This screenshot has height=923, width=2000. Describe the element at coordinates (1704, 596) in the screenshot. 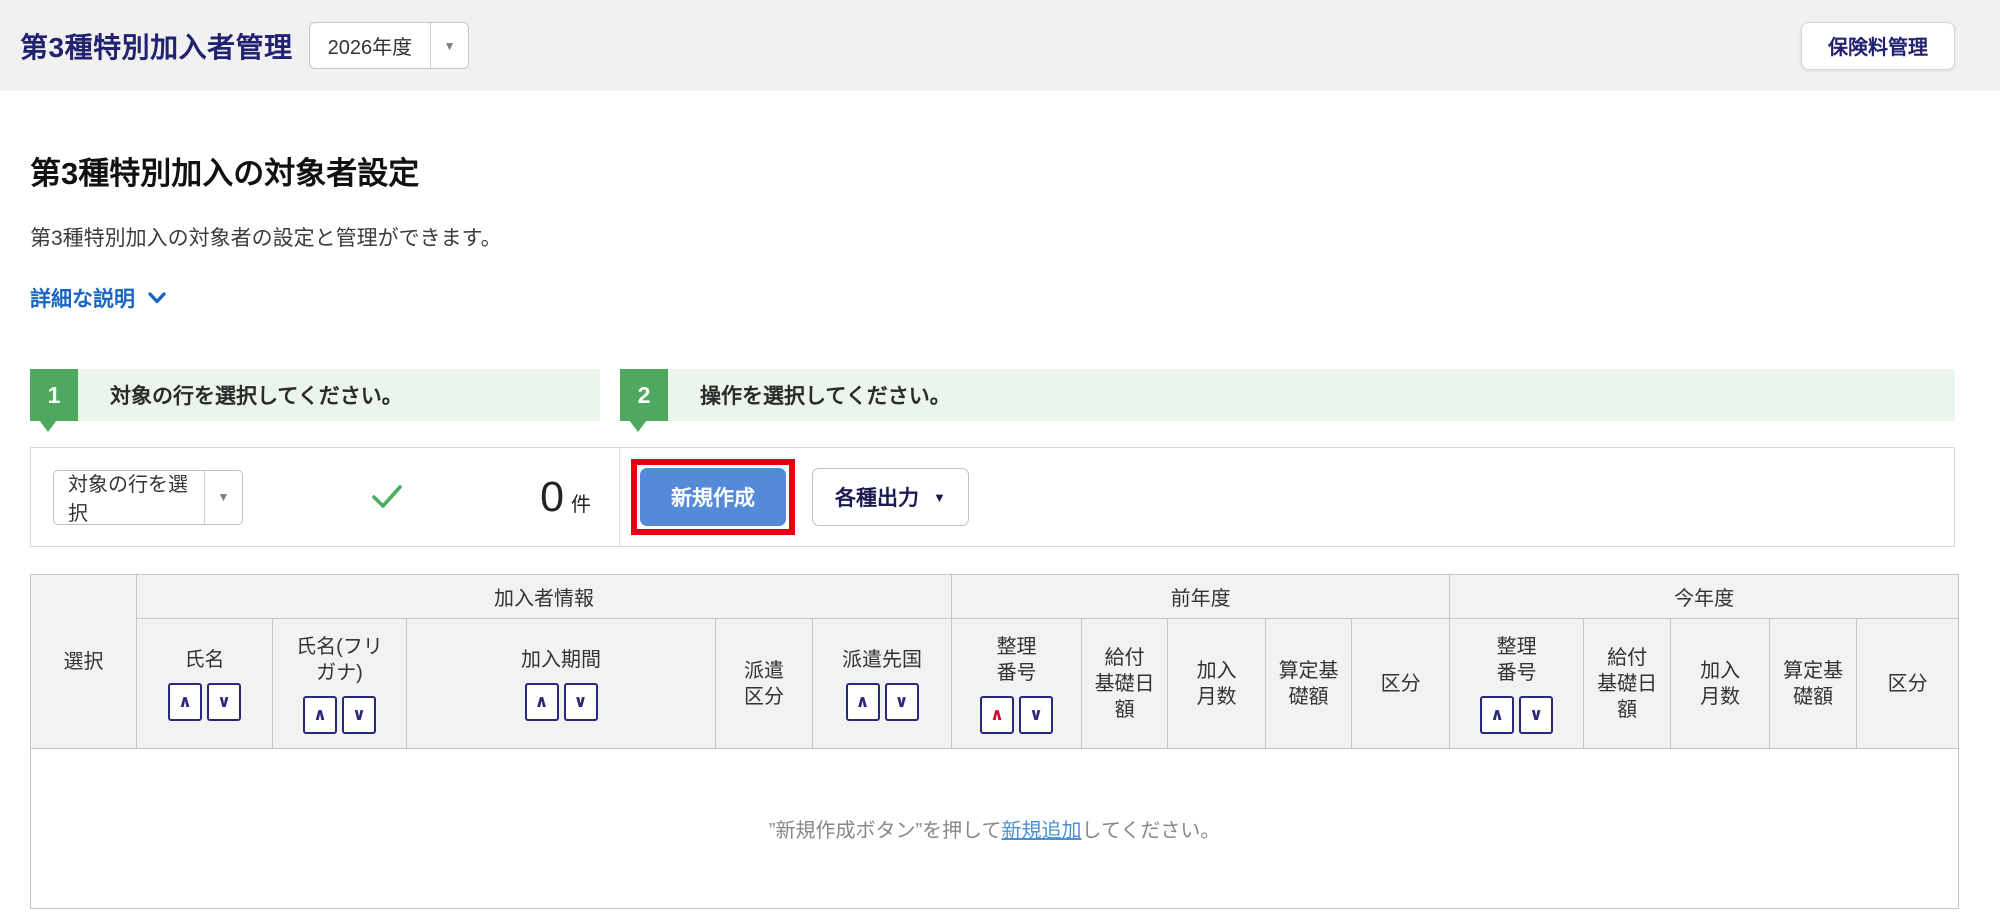

I see `header-group-current-year: 今年度` at that location.